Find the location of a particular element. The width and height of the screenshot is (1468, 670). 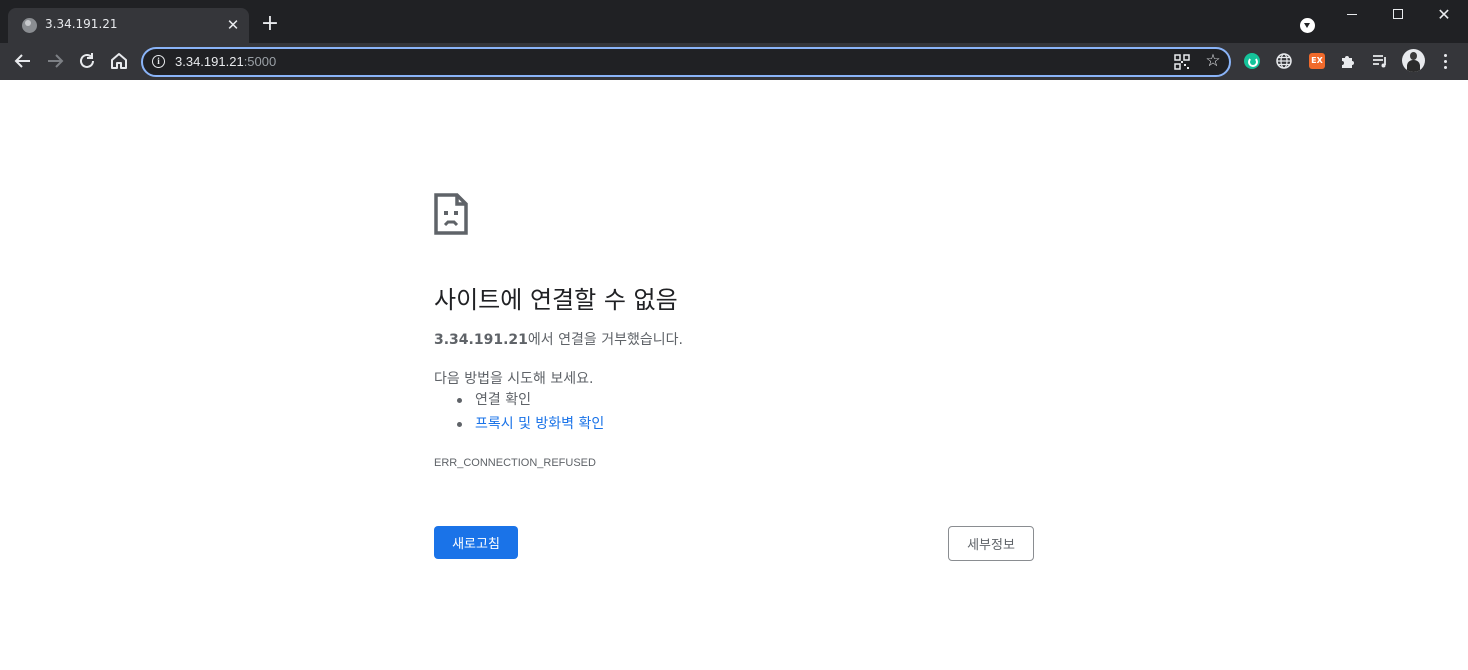

qr-code-icon is located at coordinates (1182, 62).